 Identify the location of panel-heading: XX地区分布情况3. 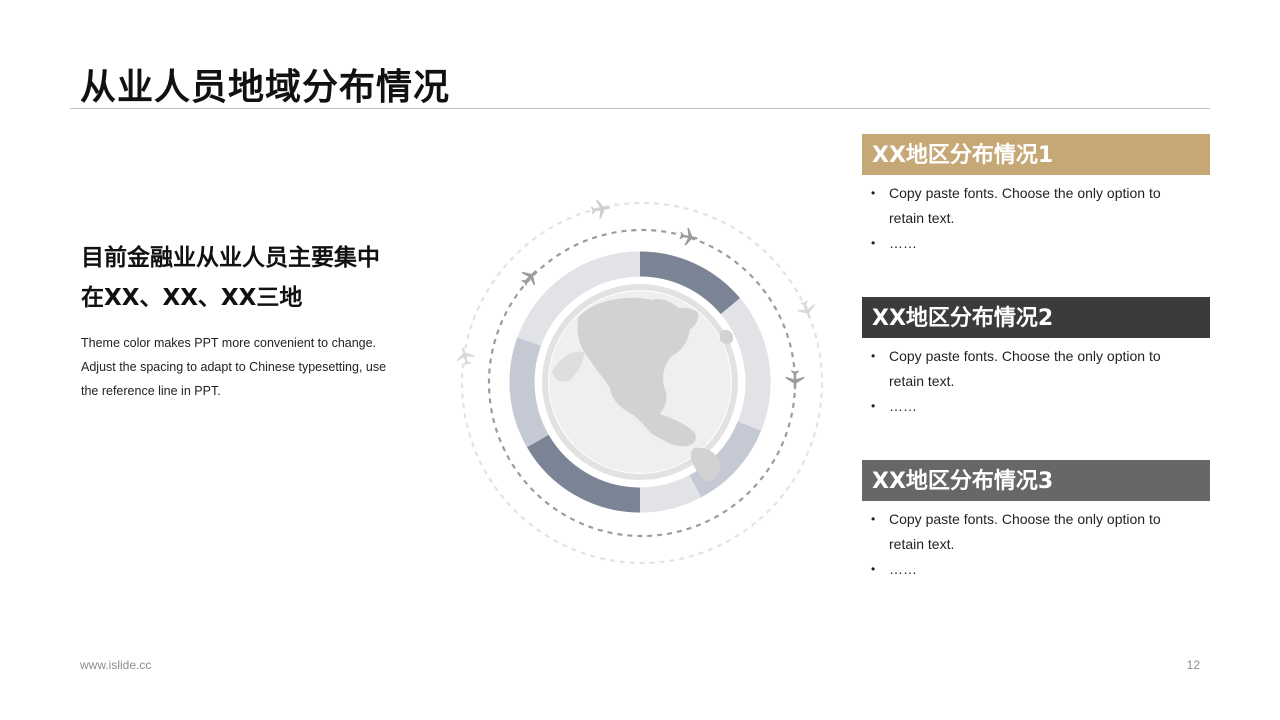
(1036, 480).